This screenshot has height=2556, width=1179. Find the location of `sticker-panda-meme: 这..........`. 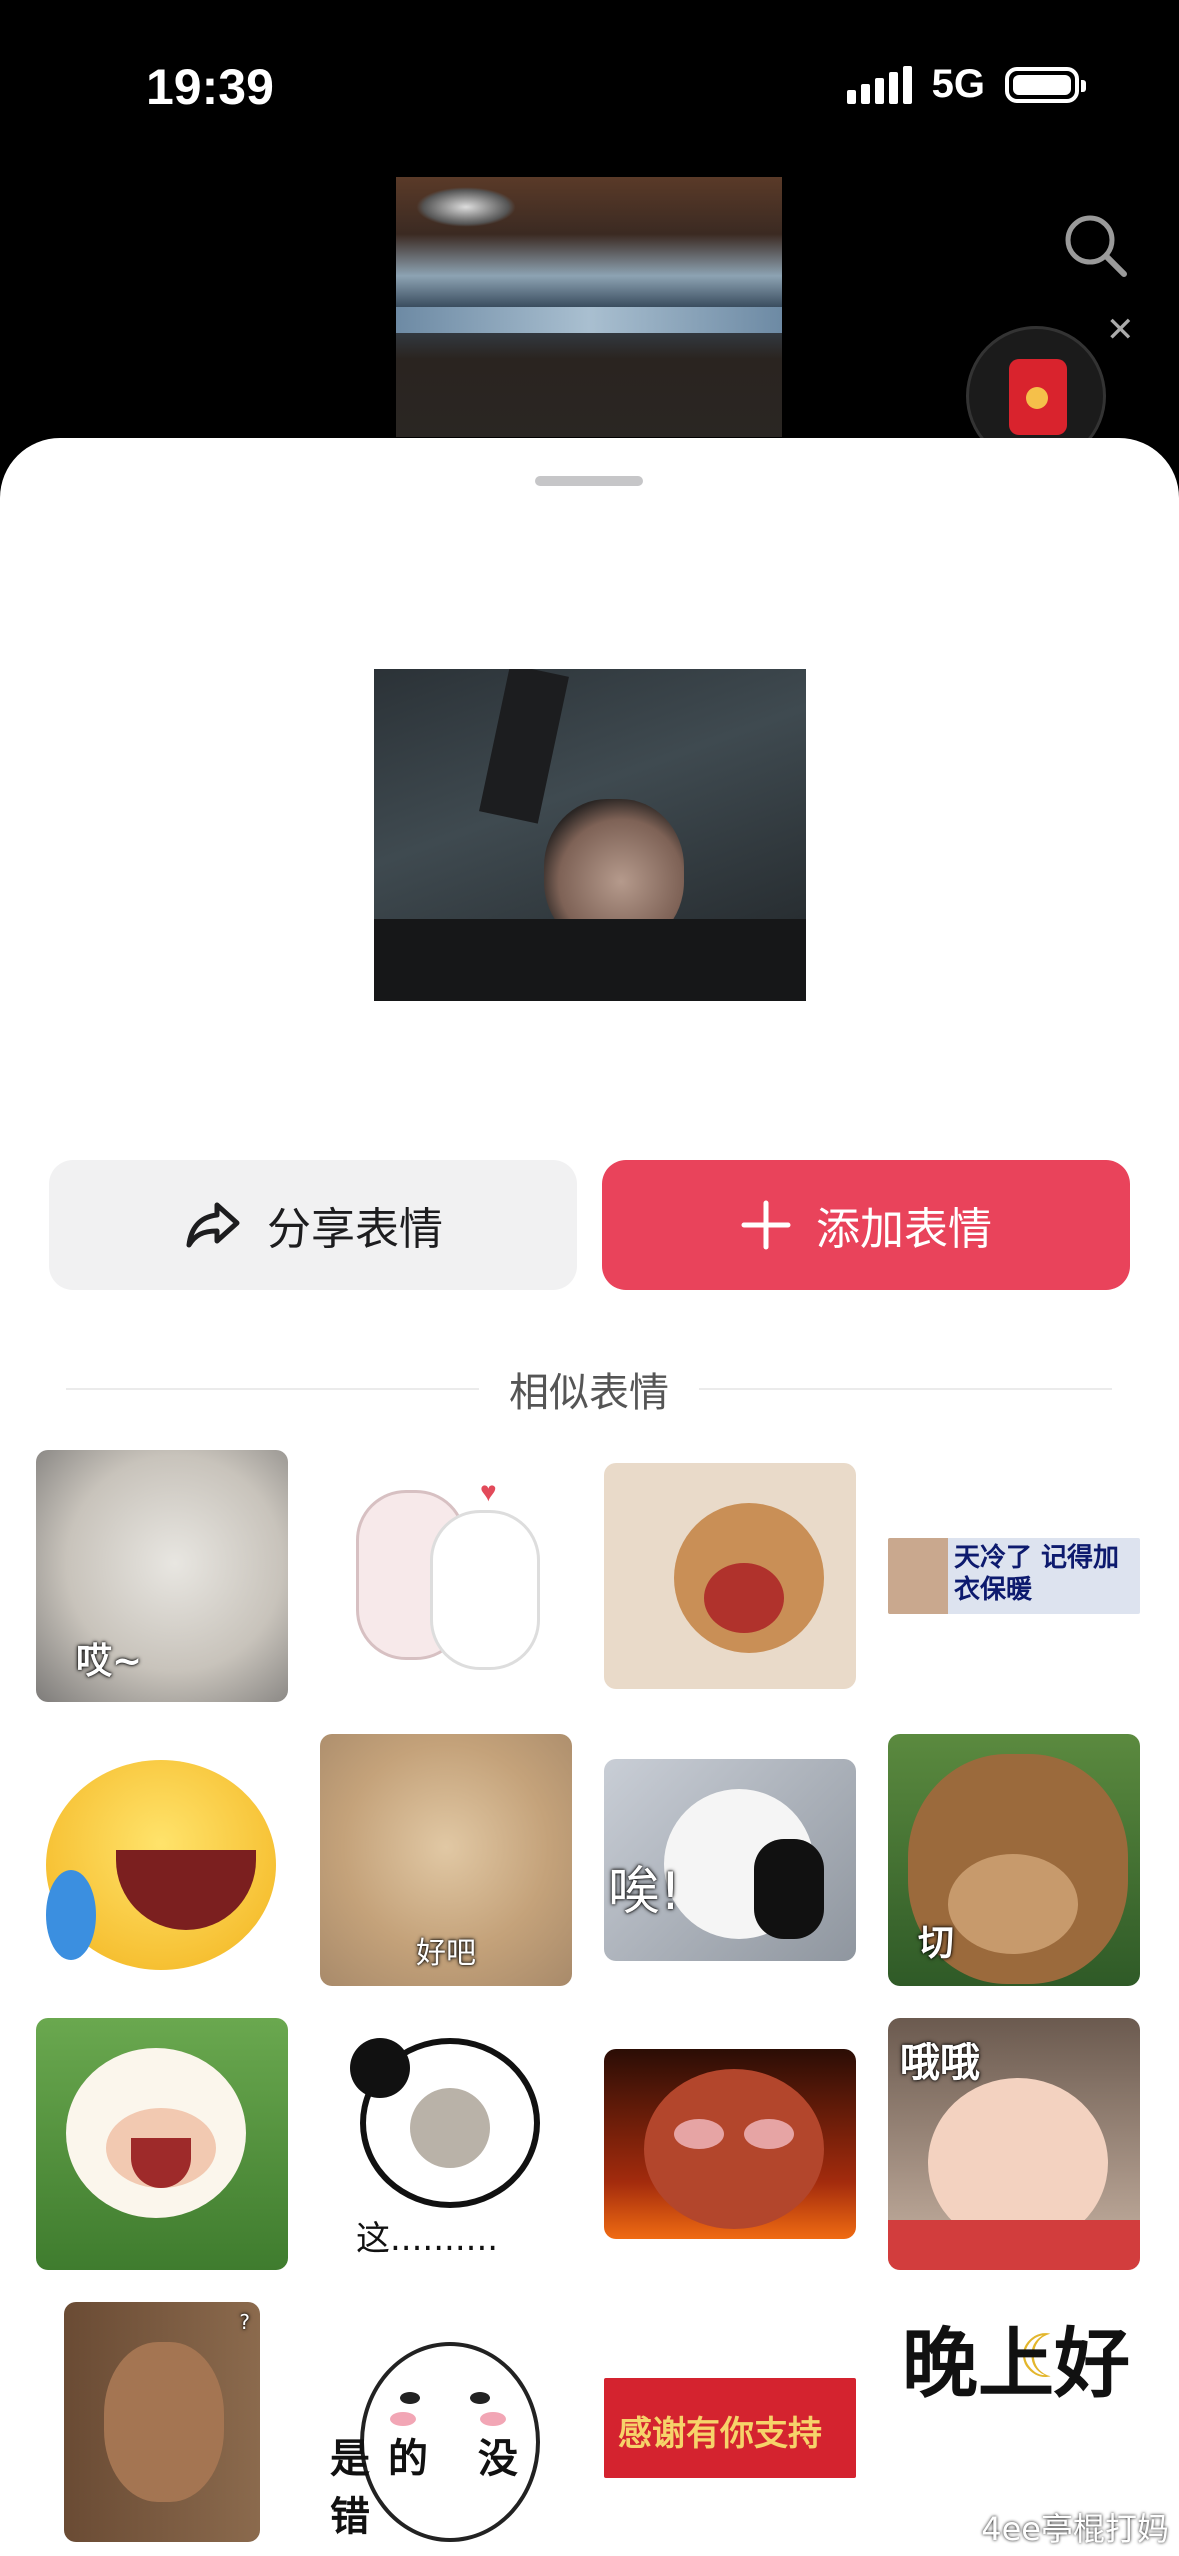

sticker-panda-meme: 这.......... is located at coordinates (446, 2144).